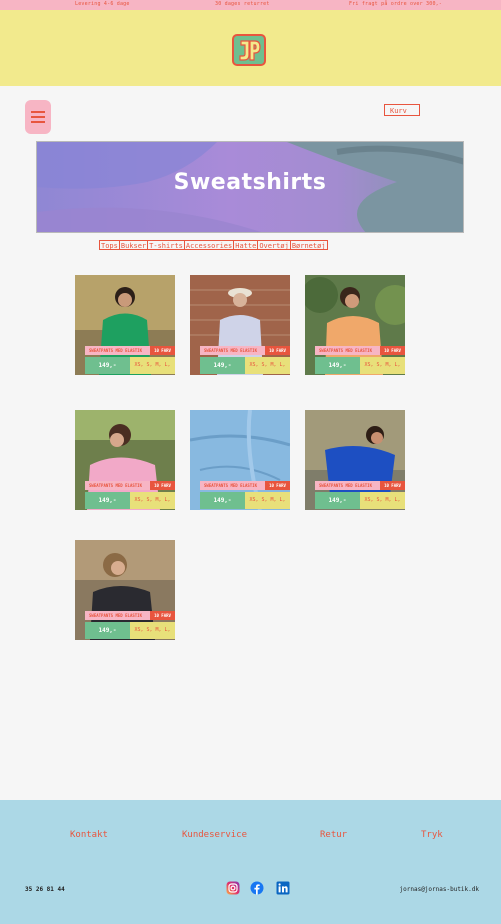 The height and width of the screenshot is (924, 501). I want to click on logo, so click(249, 50).